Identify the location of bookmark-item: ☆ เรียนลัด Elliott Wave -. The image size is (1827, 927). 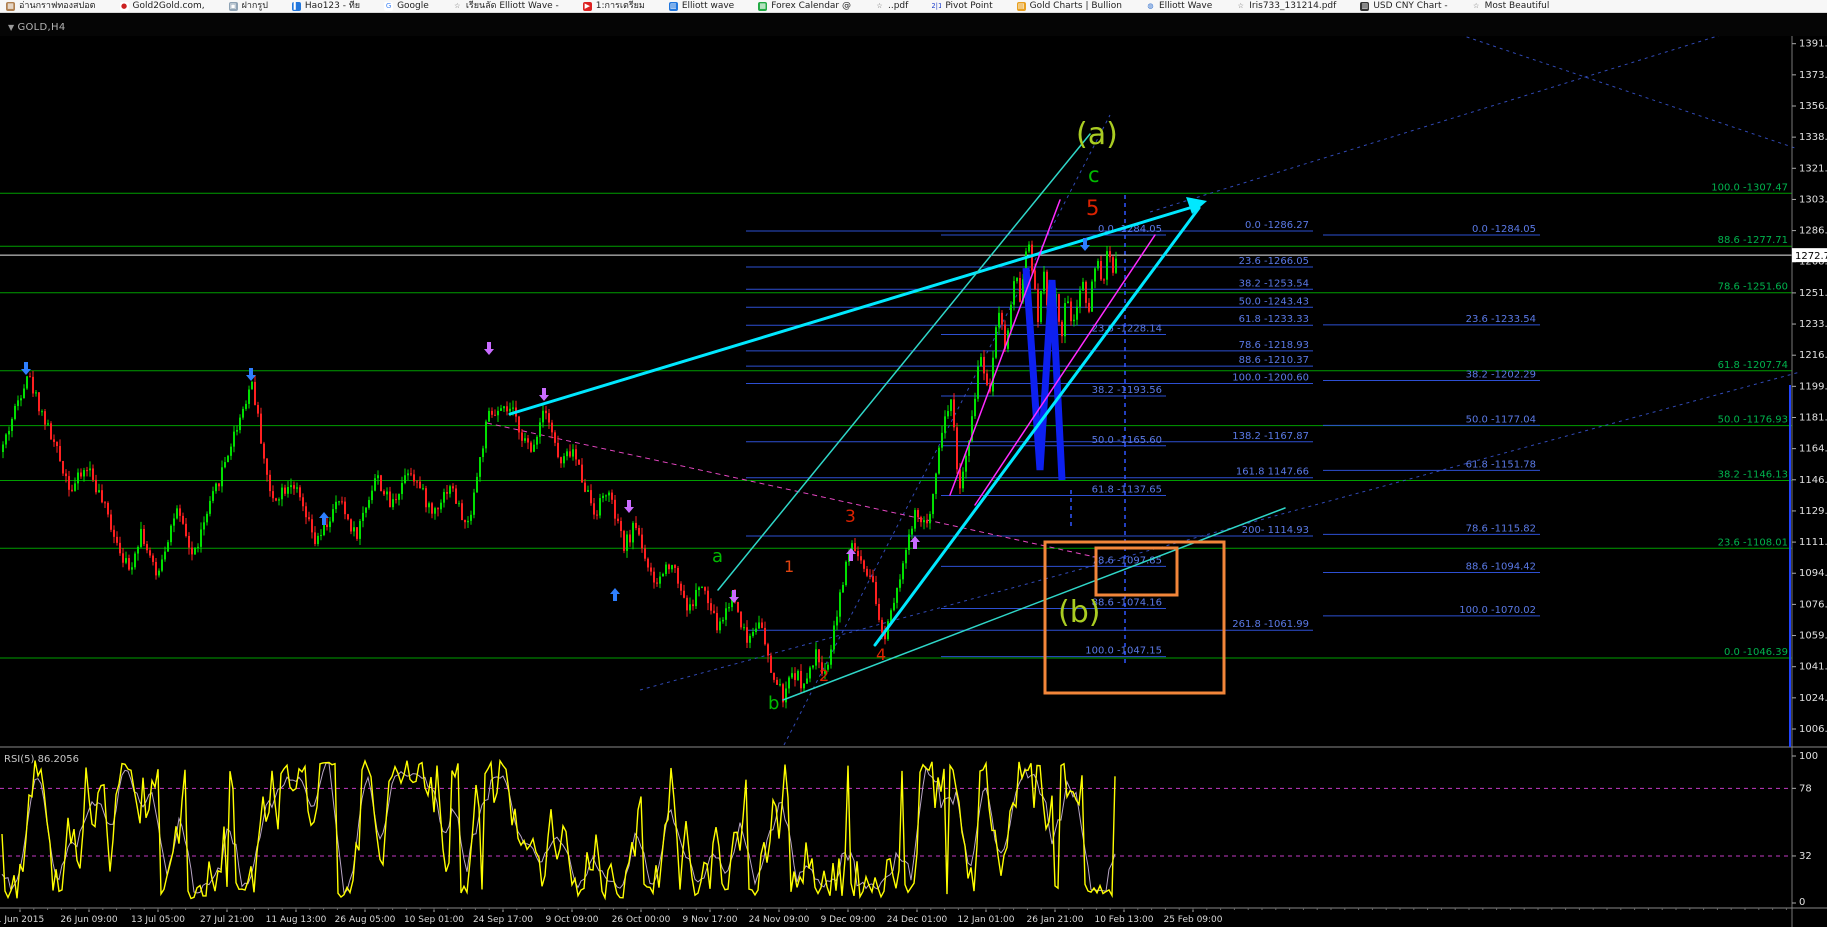
(506, 6).